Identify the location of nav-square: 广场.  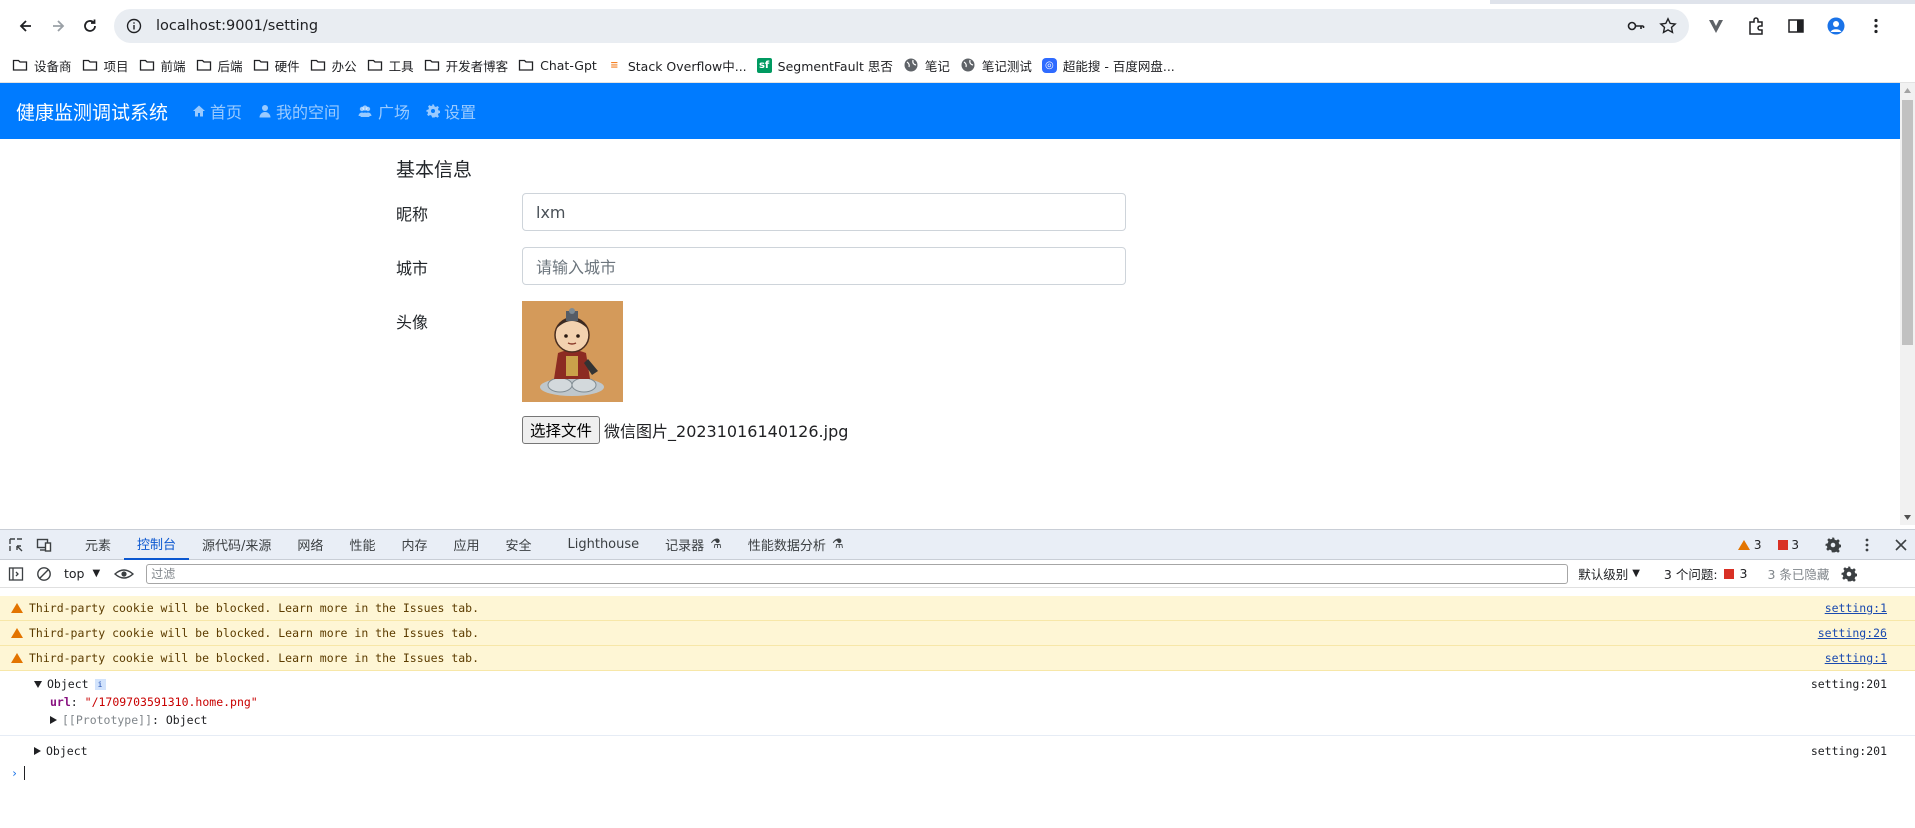
(383, 111).